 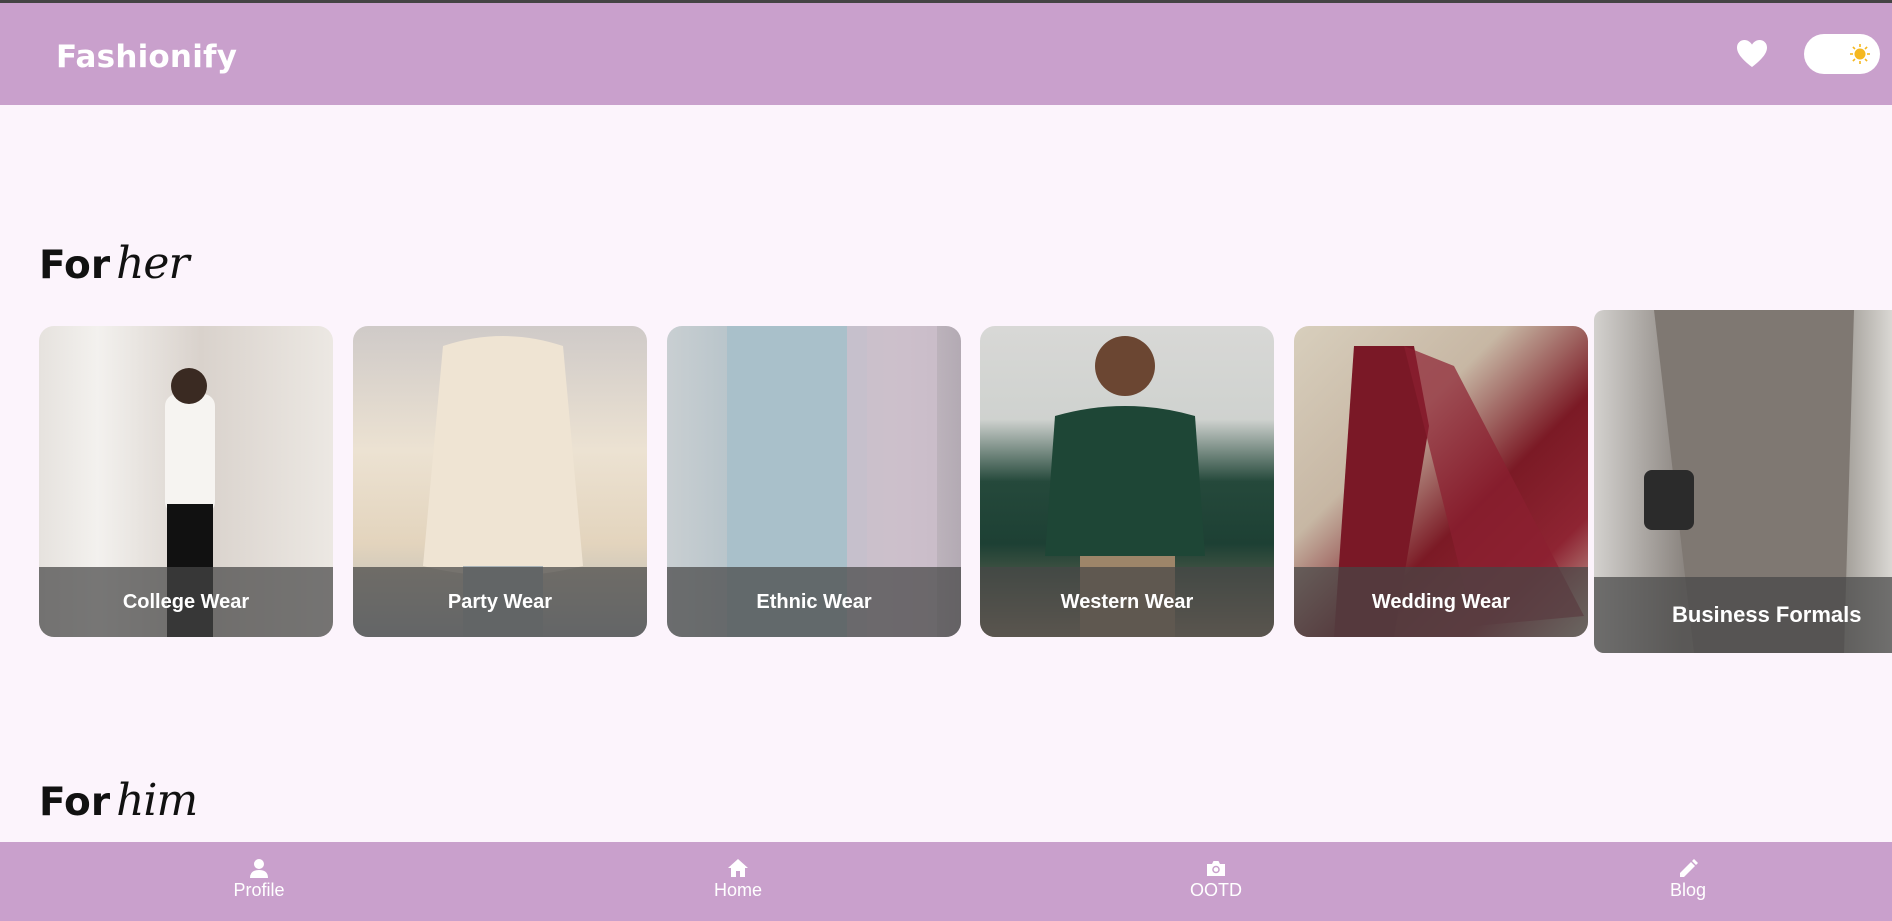 I want to click on nav-ootd: OOTD, so click(x=1216, y=879).